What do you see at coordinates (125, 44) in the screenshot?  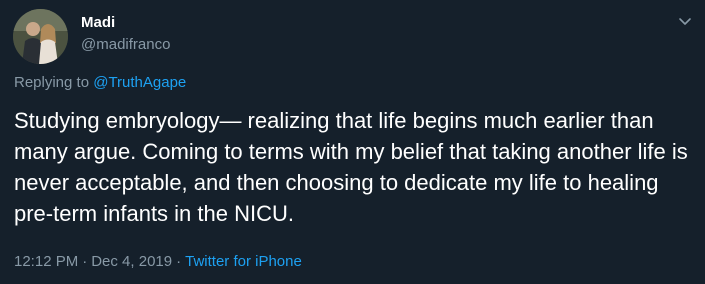 I see `author-handle: @madifranco` at bounding box center [125, 44].